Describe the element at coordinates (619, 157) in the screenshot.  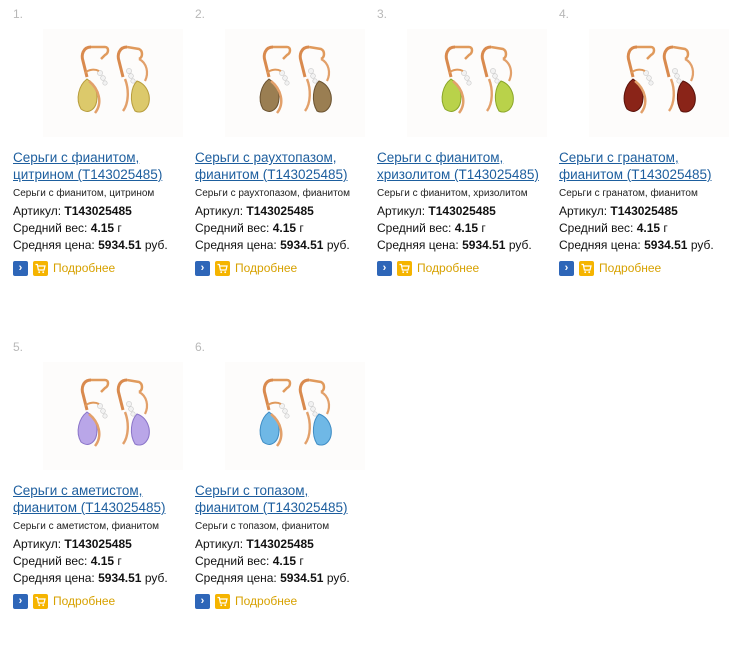
I see `product-title-line1: Серьги с гранатом,` at that location.